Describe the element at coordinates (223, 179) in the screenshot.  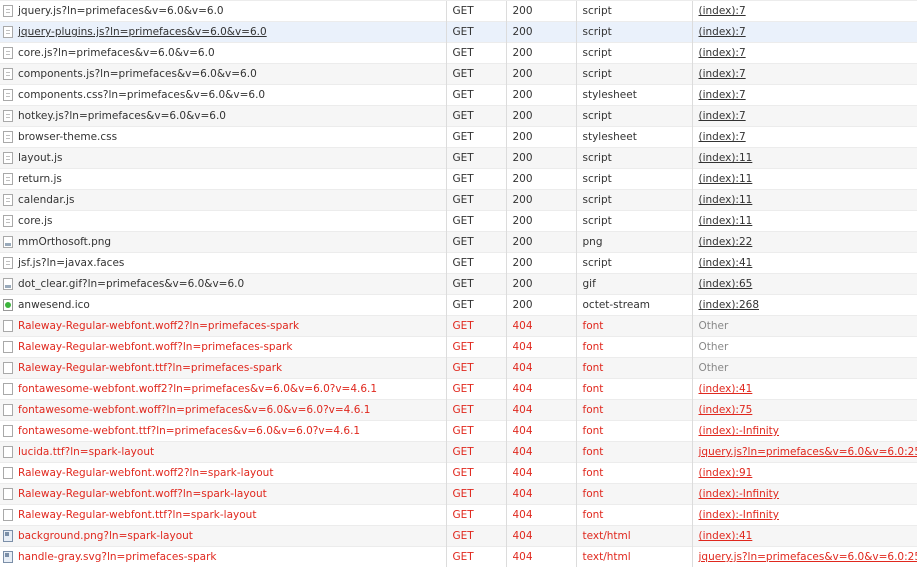
I see `request-name-cell: return.js` at that location.